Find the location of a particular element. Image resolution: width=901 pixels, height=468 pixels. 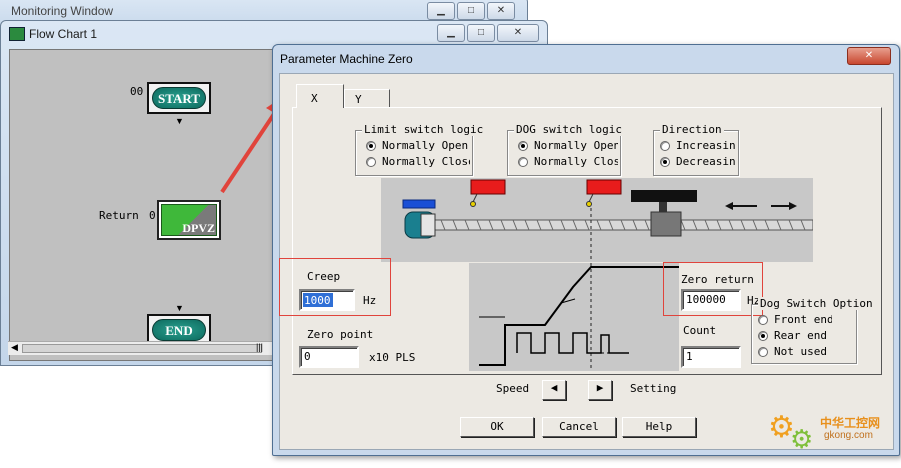

setting-label: Setting is located at coordinates (653, 388).